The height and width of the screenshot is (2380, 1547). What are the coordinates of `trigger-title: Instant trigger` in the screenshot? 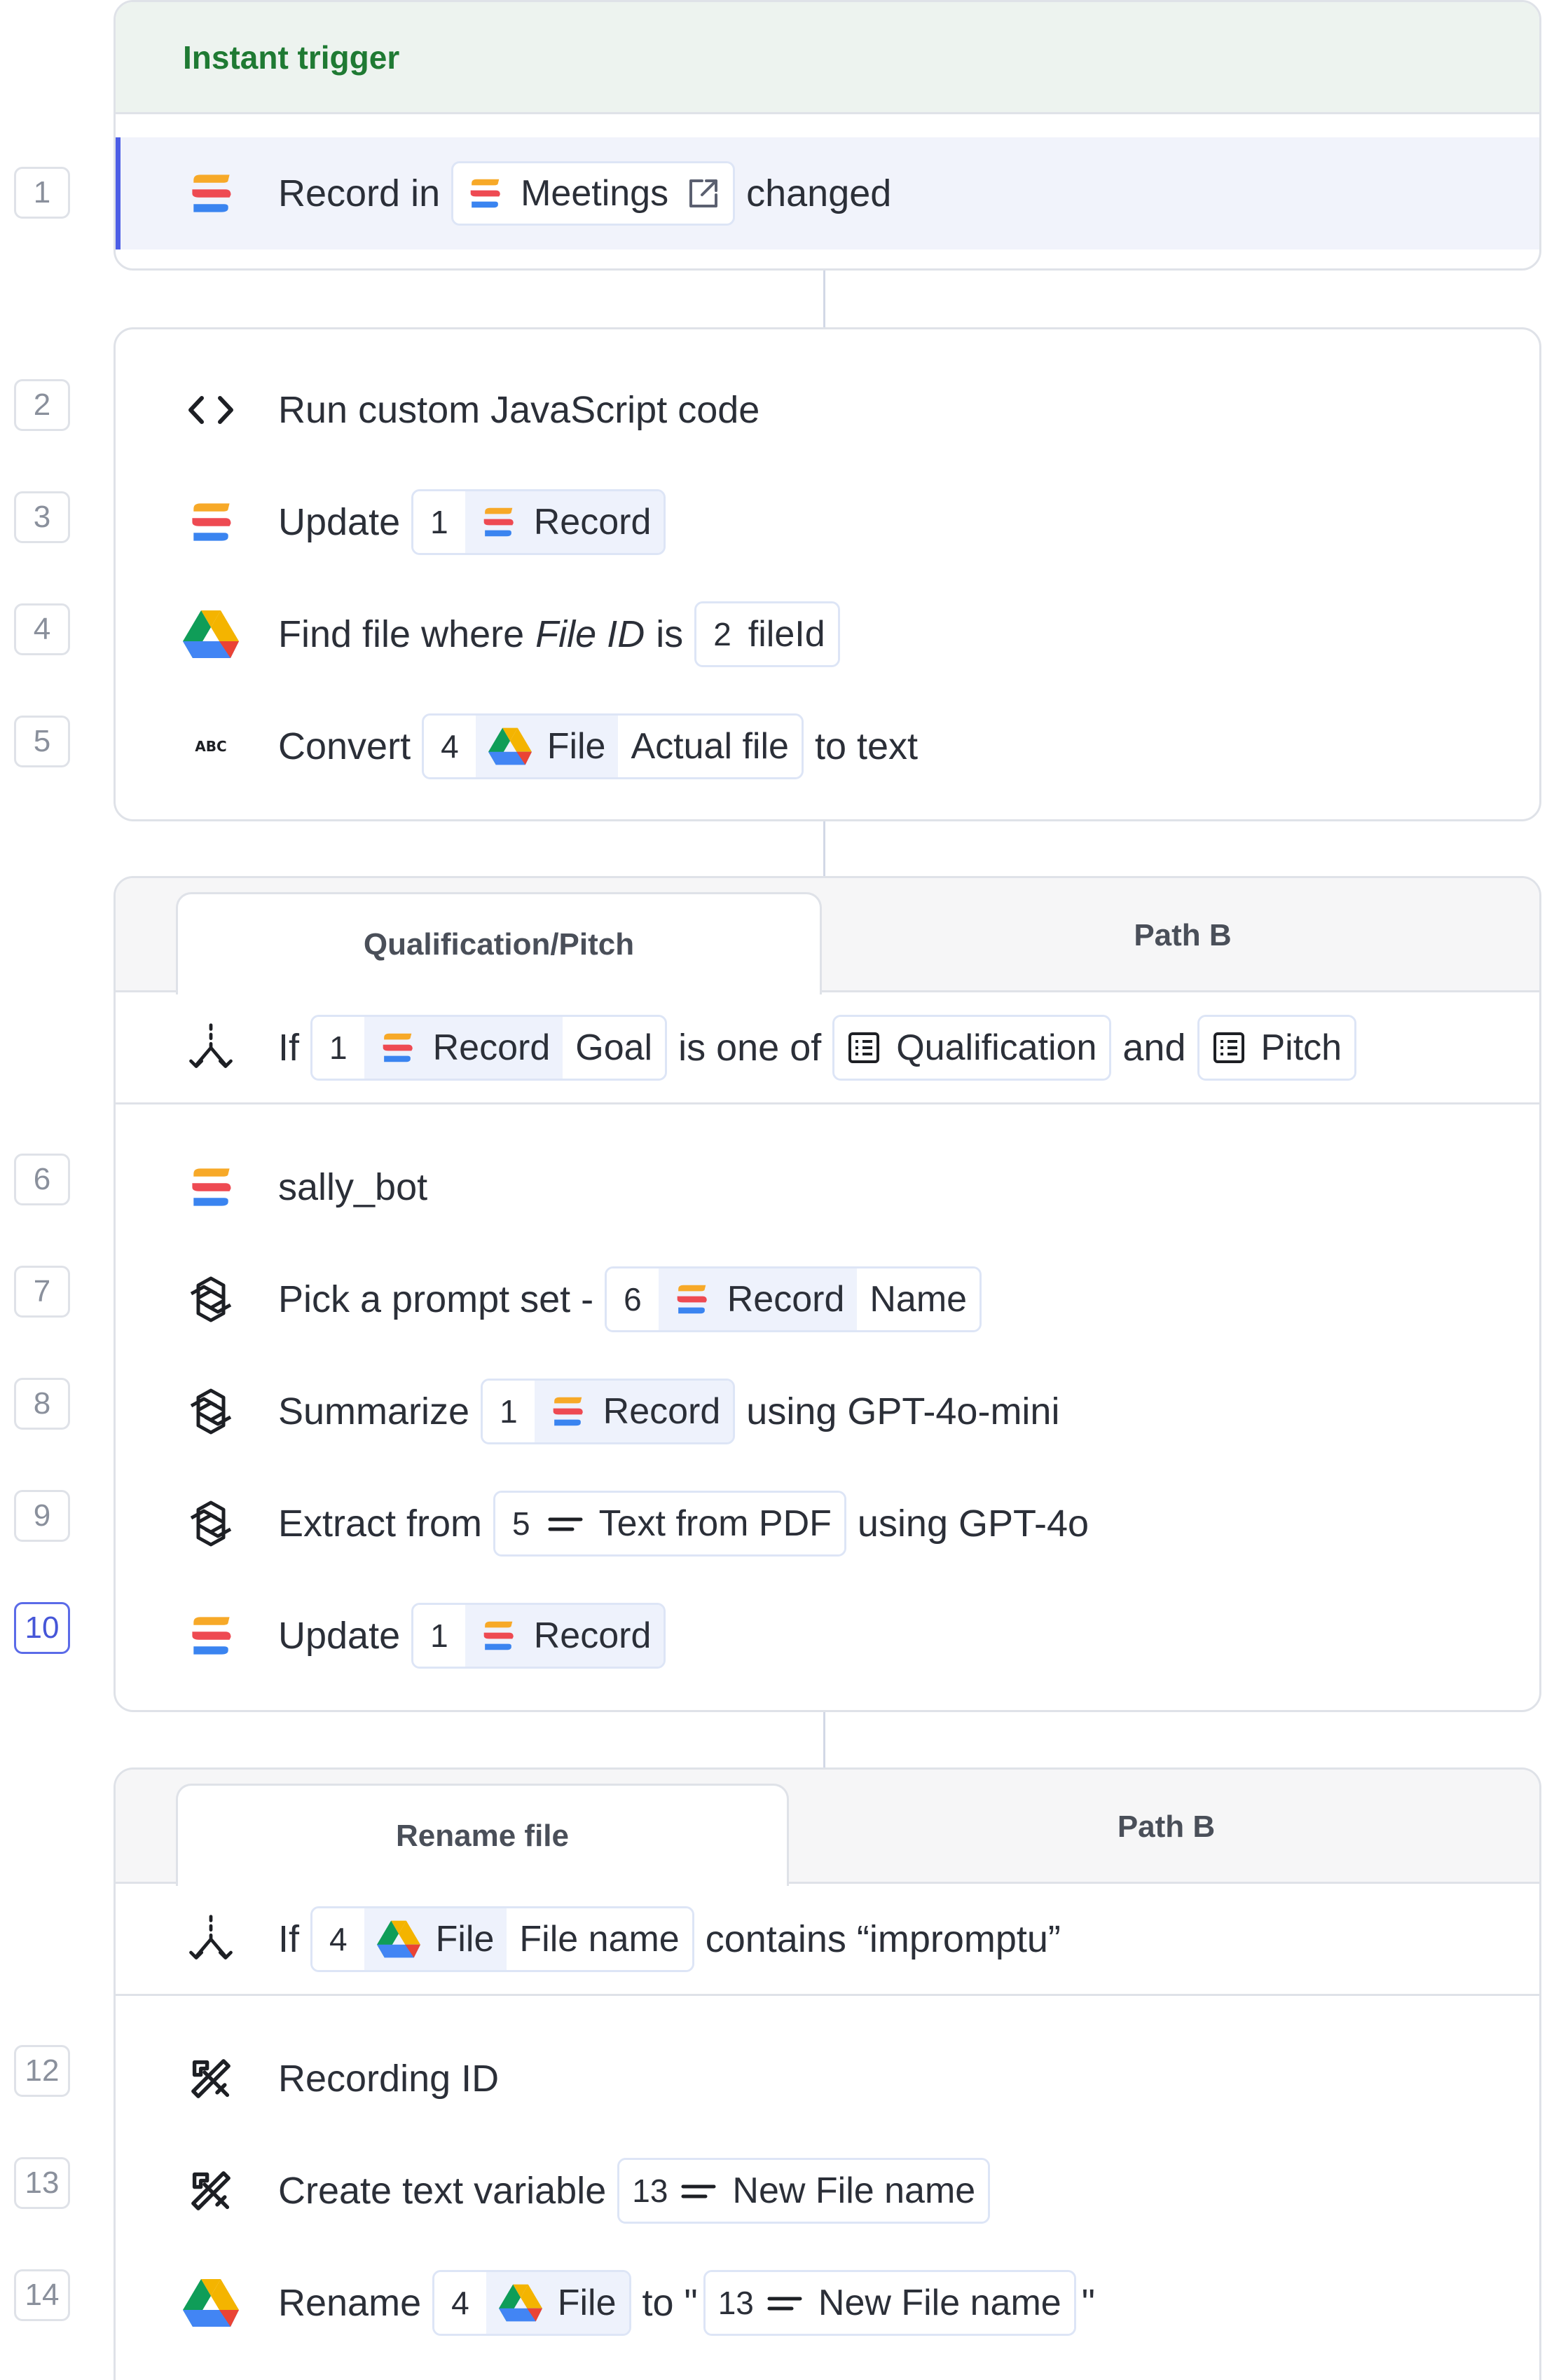 It's located at (291, 58).